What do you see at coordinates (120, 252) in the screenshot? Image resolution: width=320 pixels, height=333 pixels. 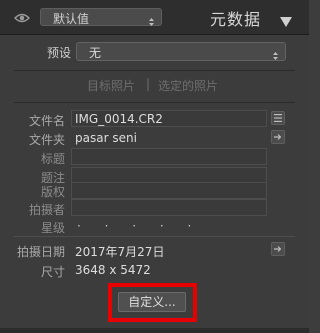 I see `capture-date-value: 2017年7月27日` at bounding box center [120, 252].